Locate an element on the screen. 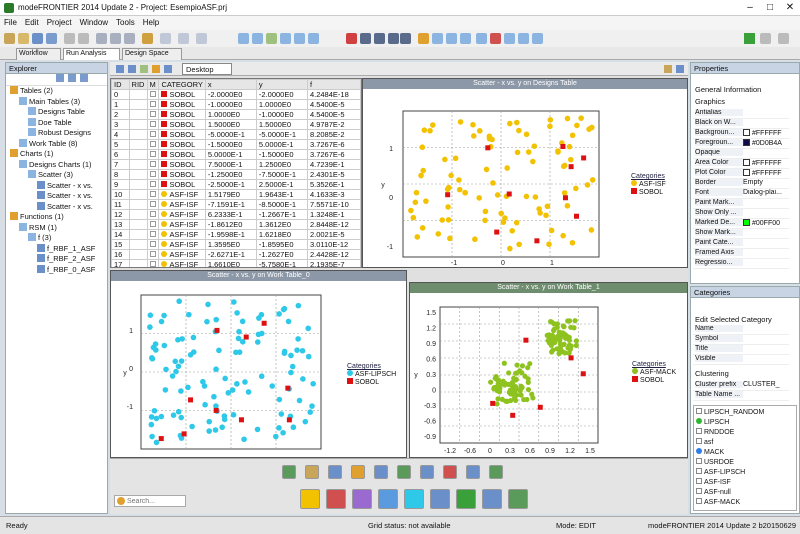  dollar-icon is located at coordinates (405, 38).